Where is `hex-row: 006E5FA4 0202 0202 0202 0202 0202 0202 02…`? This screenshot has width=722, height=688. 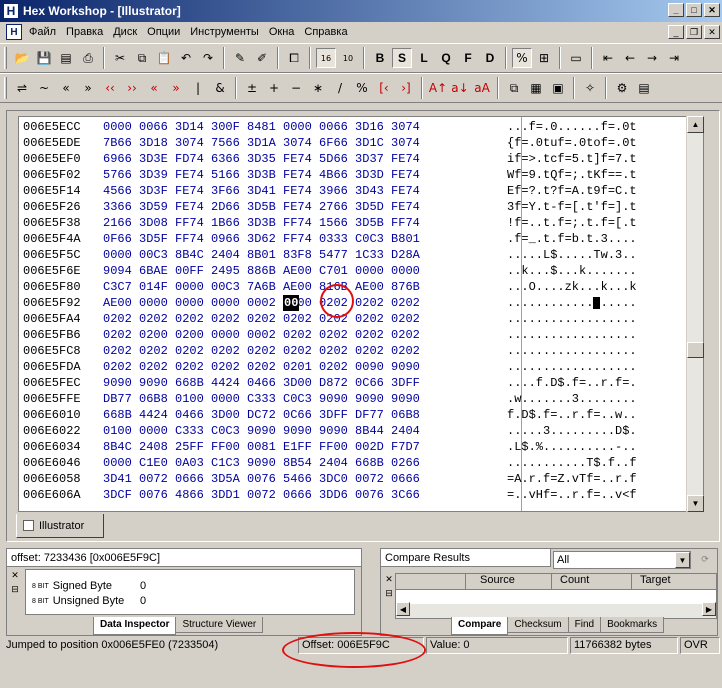
hex-row: 006E5FA4 0202 0202 0202 0202 0202 0202 02… is located at coordinates (361, 319).